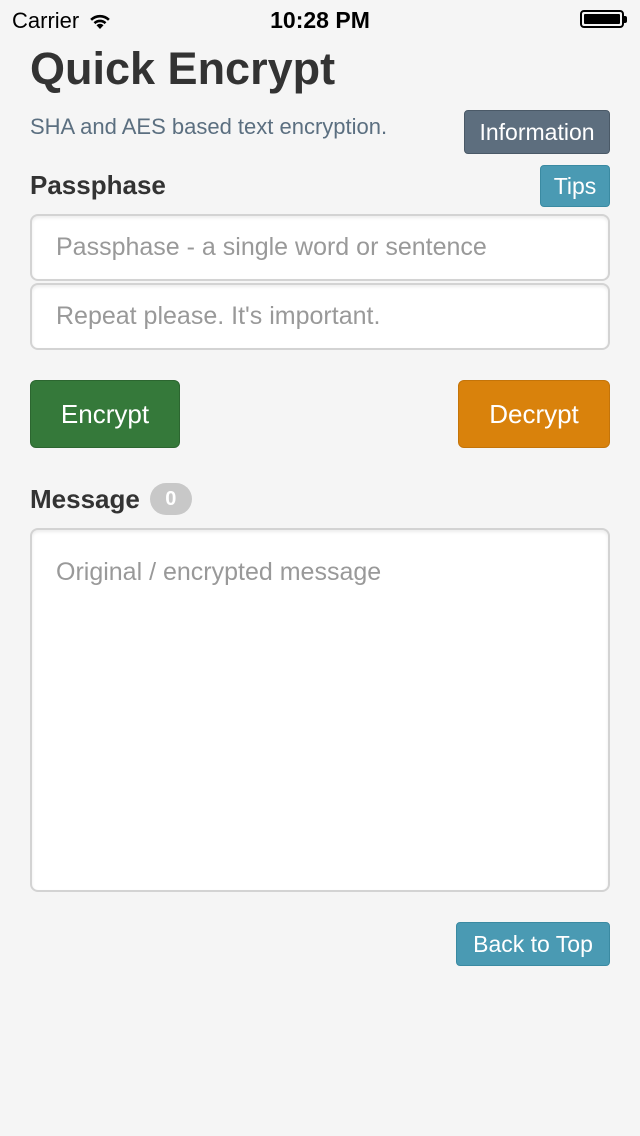 This screenshot has height=1136, width=640. What do you see at coordinates (98, 185) in the screenshot?
I see `passphrase-label: Passphase` at bounding box center [98, 185].